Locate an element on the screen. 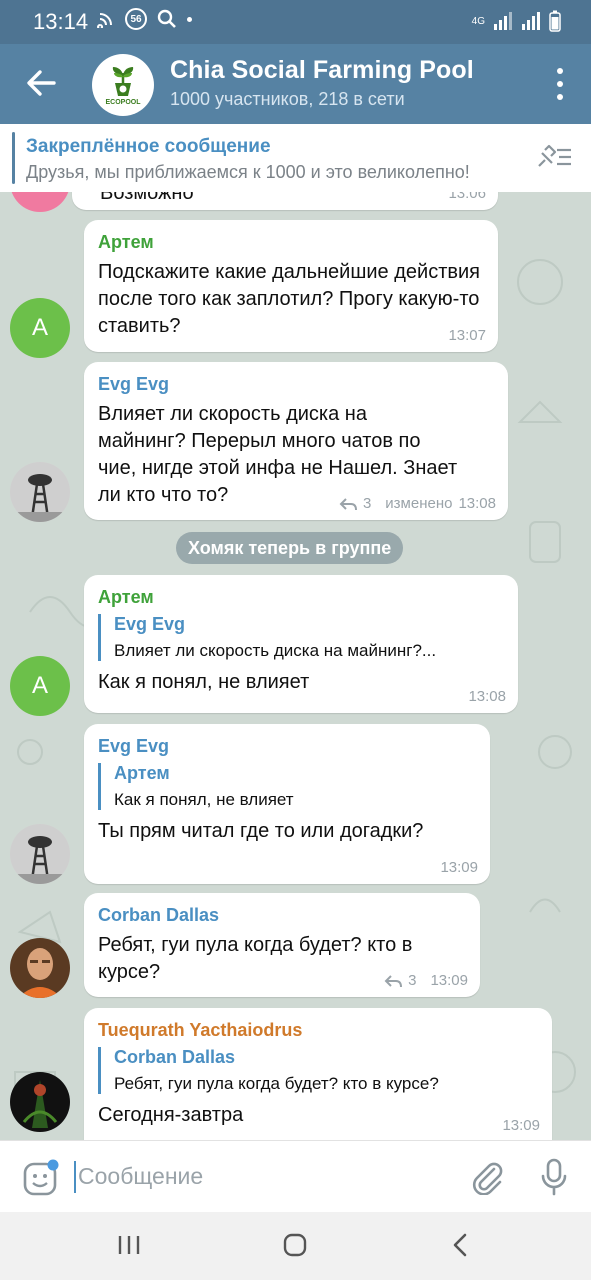 The image size is (591, 1280). edited-label: изменено is located at coordinates (419, 503).